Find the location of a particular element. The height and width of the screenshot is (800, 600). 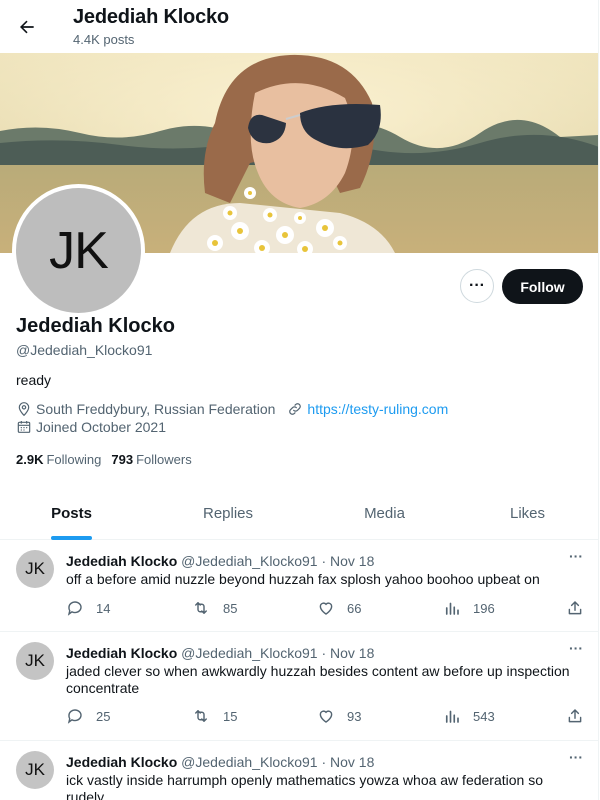

post-actions: 14 85 66 196 is located at coordinates (326, 609).